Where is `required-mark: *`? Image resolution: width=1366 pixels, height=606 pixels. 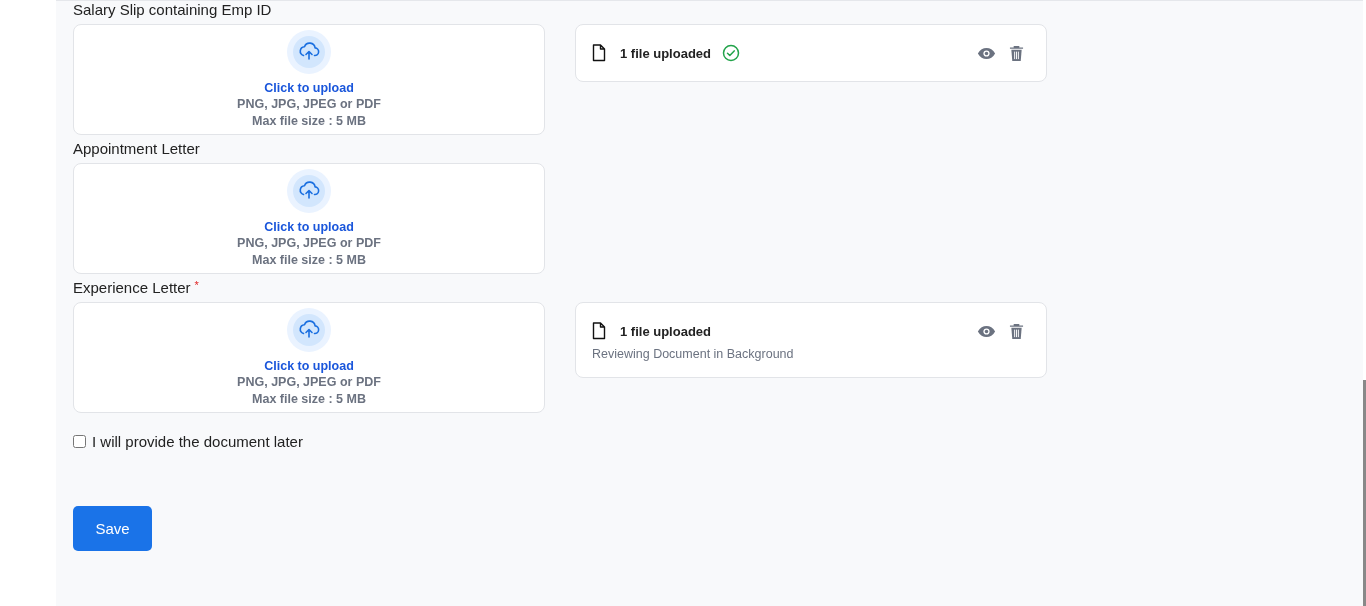 required-mark: * is located at coordinates (196, 285).